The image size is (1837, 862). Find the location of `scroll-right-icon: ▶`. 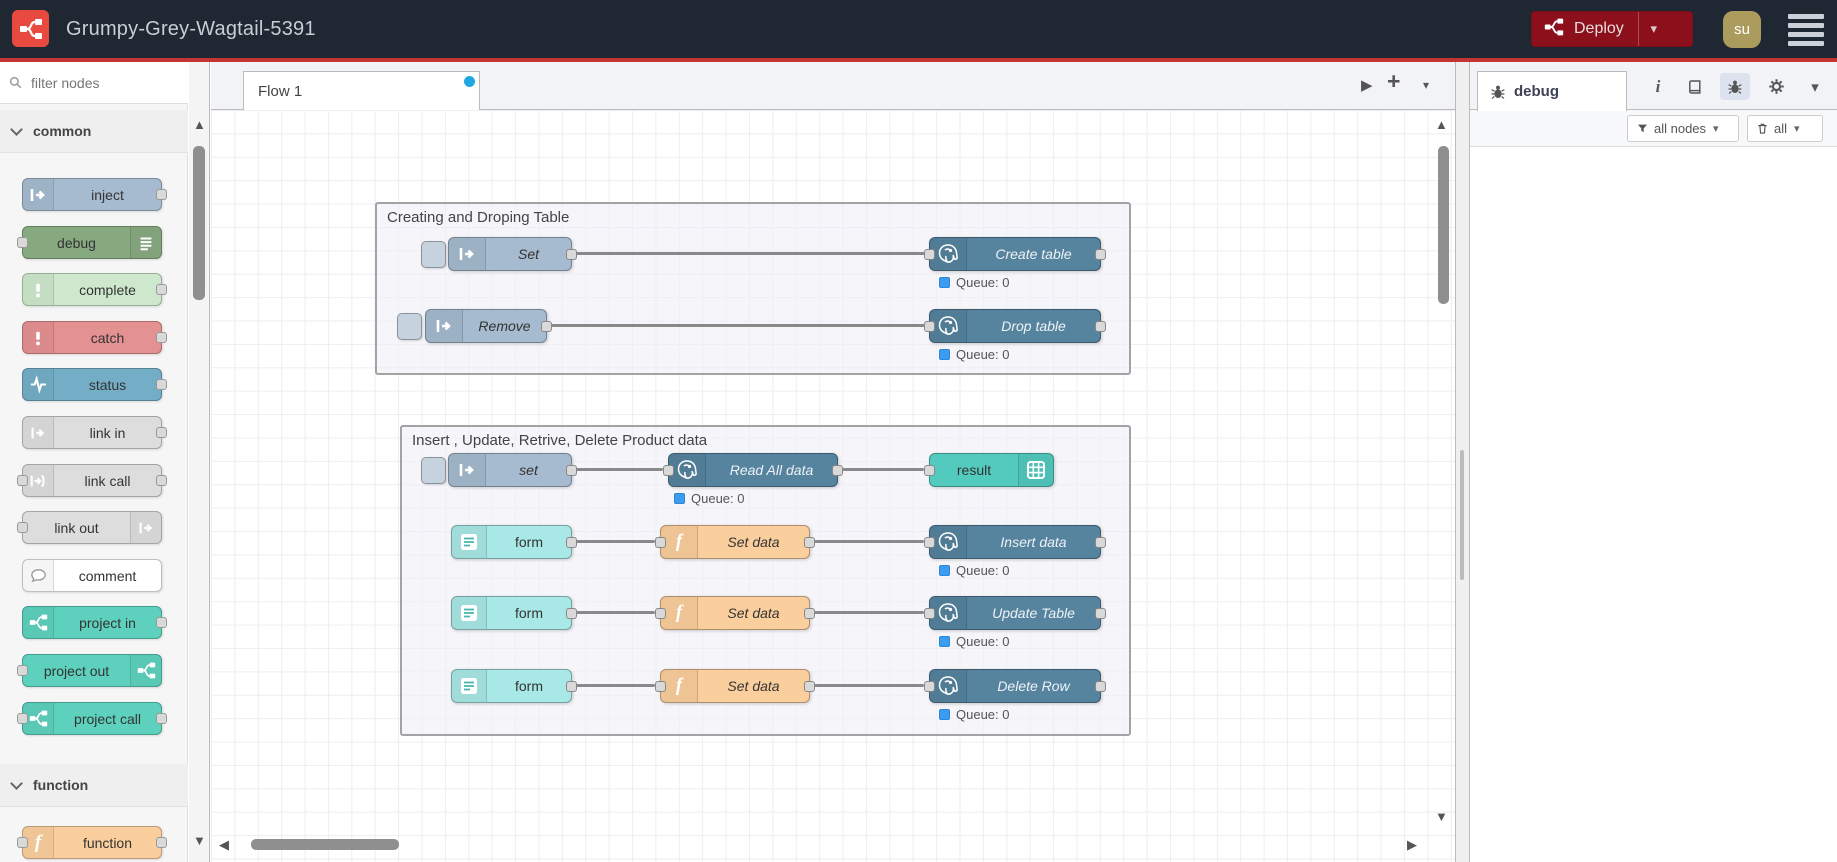

scroll-right-icon: ▶ is located at coordinates (1412, 844).